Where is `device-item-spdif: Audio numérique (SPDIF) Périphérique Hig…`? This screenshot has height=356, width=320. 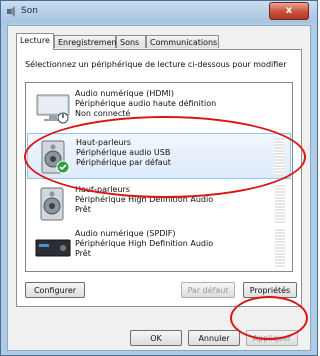
device-item-spdif: Audio numérique (SPDIF) Périphérique Hig… is located at coordinates (159, 248).